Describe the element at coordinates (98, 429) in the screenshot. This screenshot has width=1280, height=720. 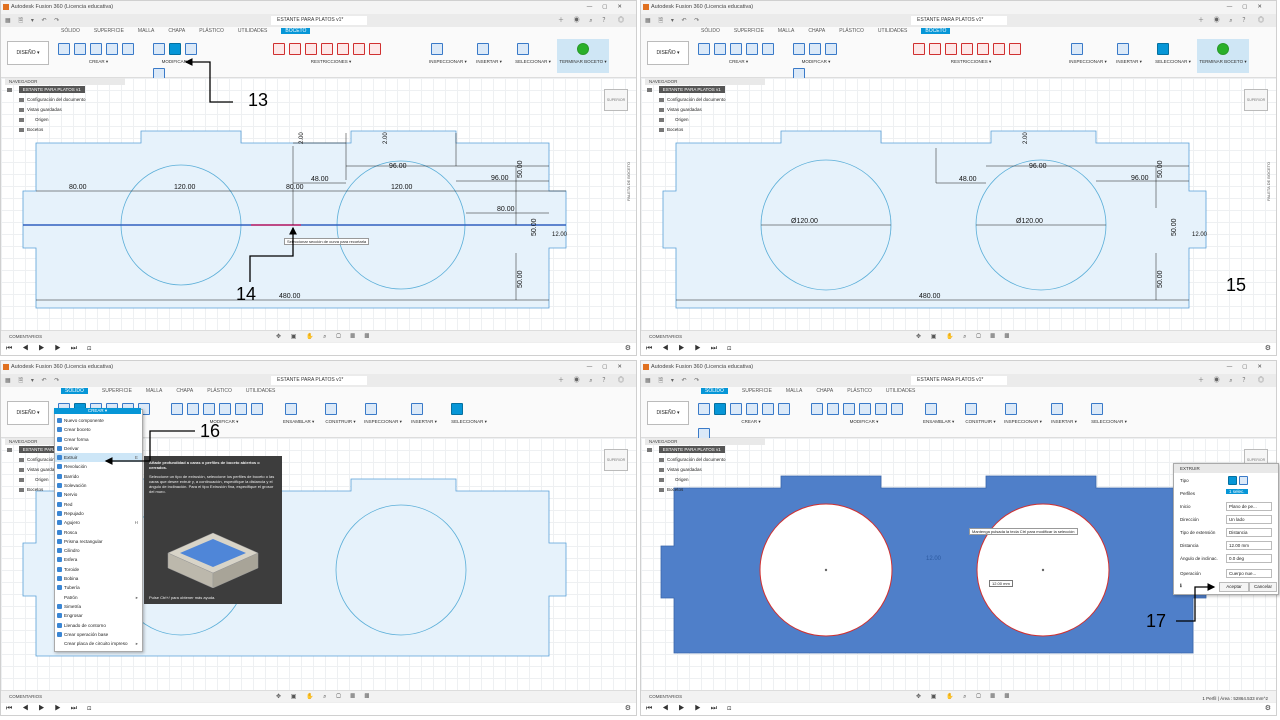
I see `menu-item: Crear boceto` at that location.